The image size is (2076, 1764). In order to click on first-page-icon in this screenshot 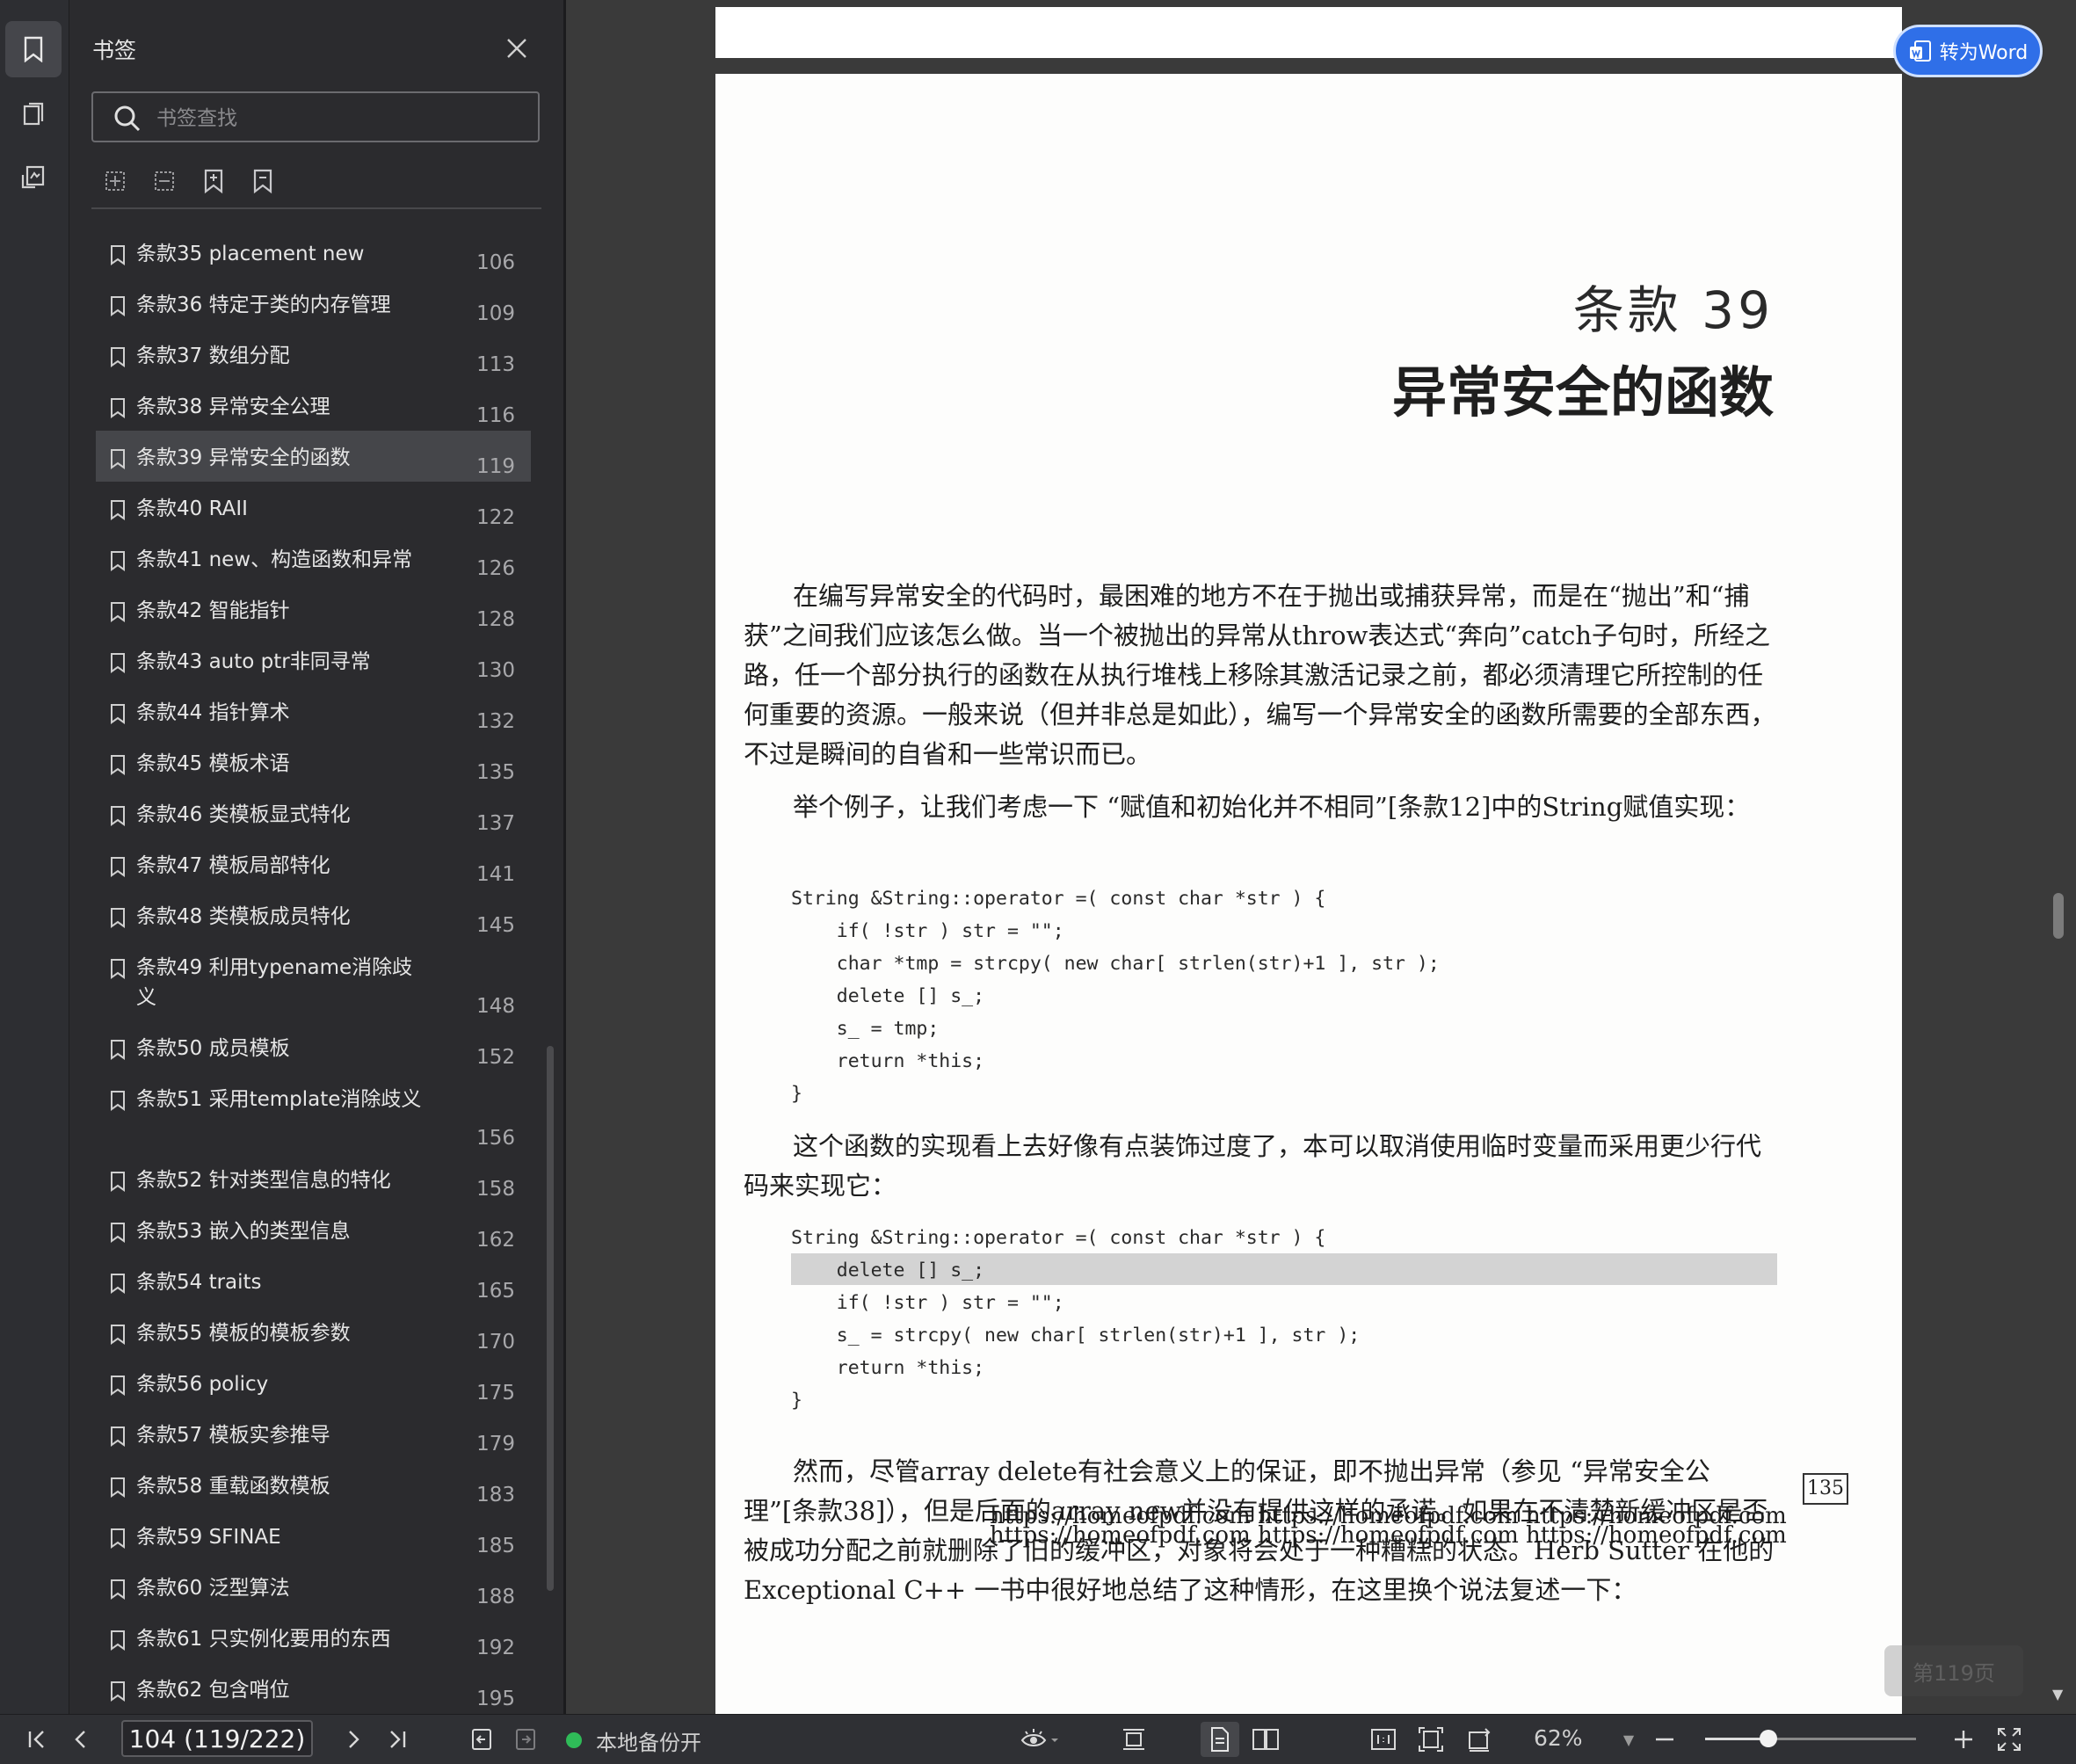, I will do `click(37, 1739)`.